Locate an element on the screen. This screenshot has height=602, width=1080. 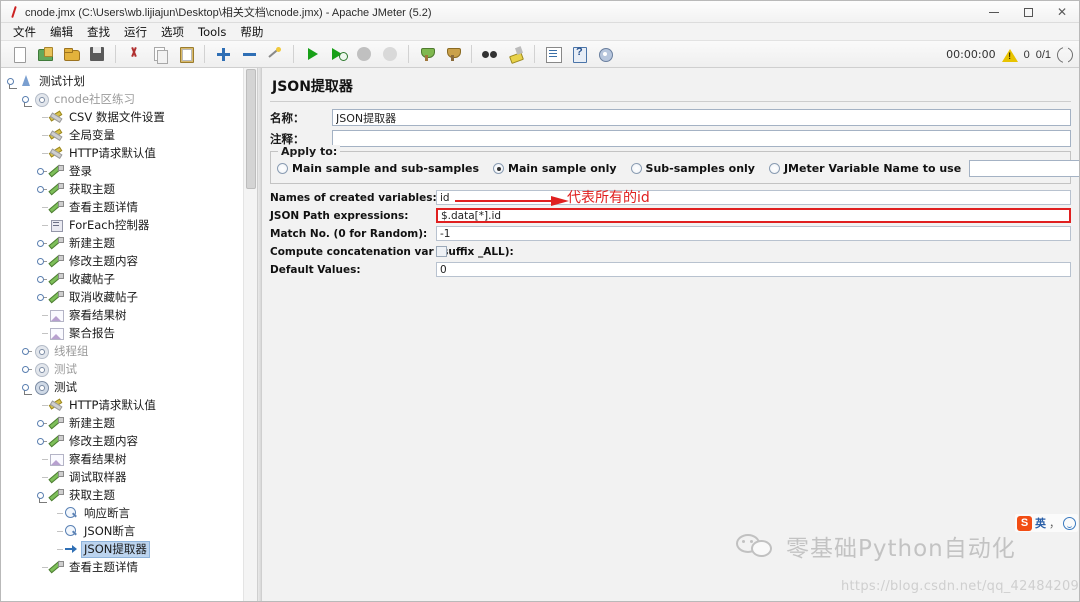
templates-button is located at coordinates (45, 54).